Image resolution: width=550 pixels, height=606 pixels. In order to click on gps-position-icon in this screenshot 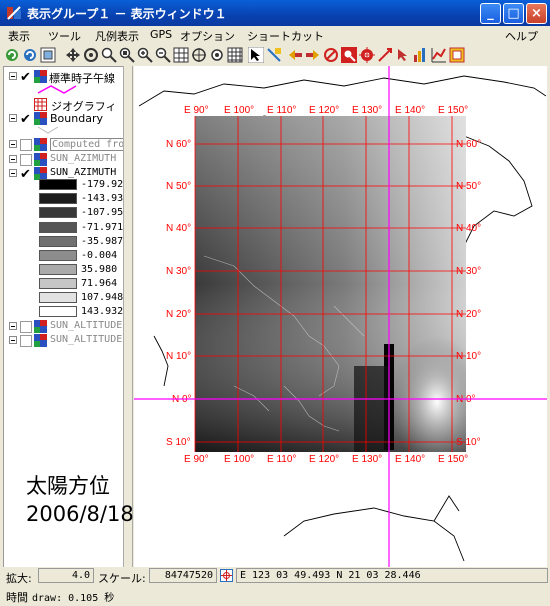, I will do `click(367, 55)`.